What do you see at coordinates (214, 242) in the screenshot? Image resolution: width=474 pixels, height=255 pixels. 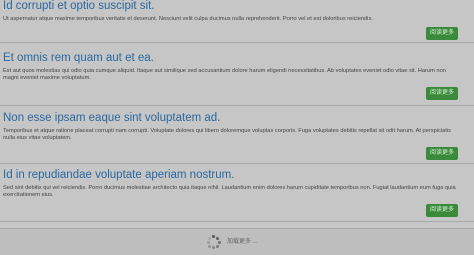 I see `loading-spinner-icon` at bounding box center [214, 242].